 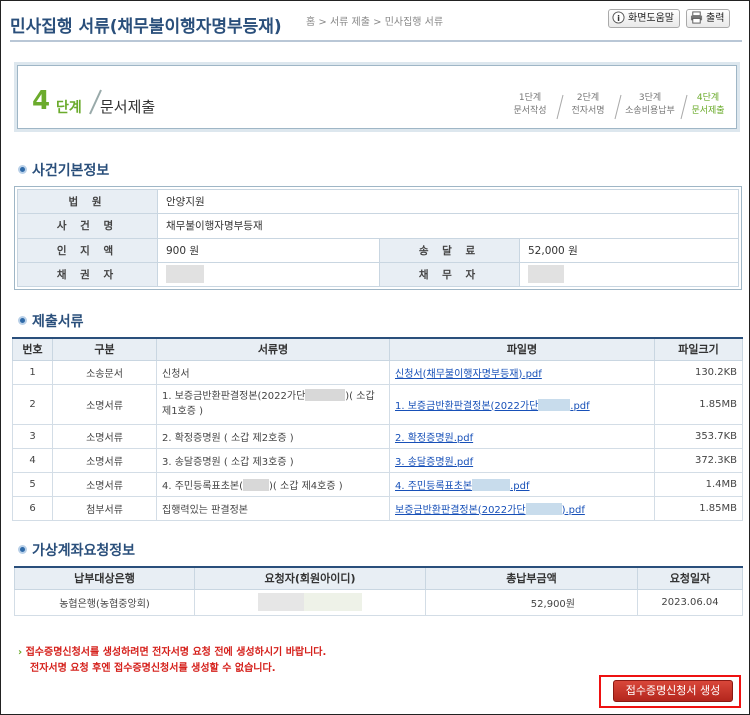 I want to click on stamp-fee-label: 인 지 액, so click(x=87, y=250).